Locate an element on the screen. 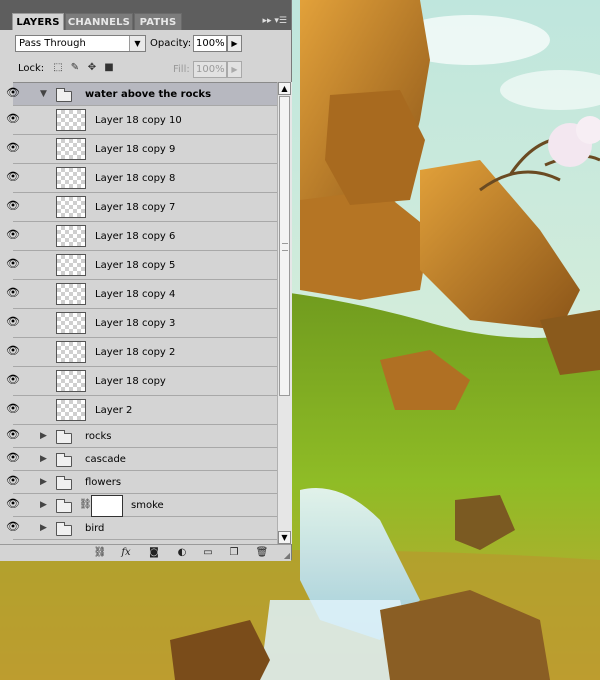  layer-group-row: ▶ ⛓ smoke is located at coordinates (145, 505).